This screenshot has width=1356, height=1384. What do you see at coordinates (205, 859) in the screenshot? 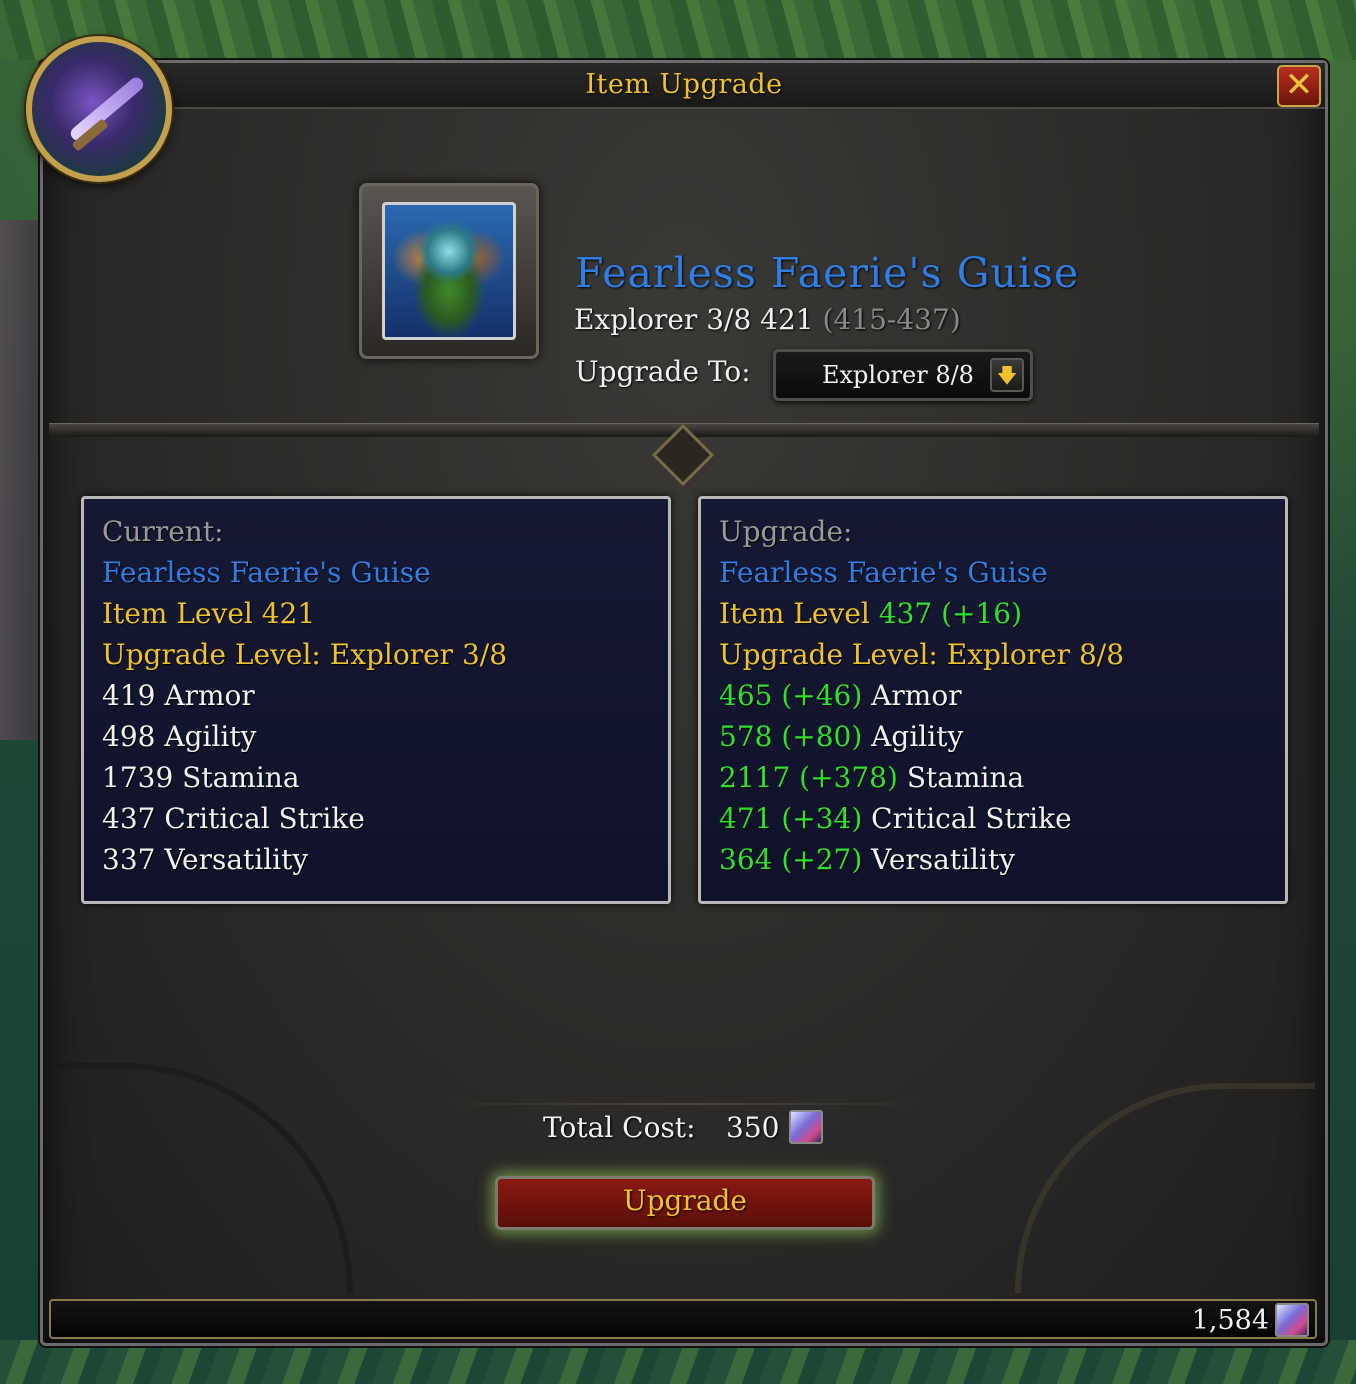
I see `current-stat-versatility: 337 Versatility` at bounding box center [205, 859].